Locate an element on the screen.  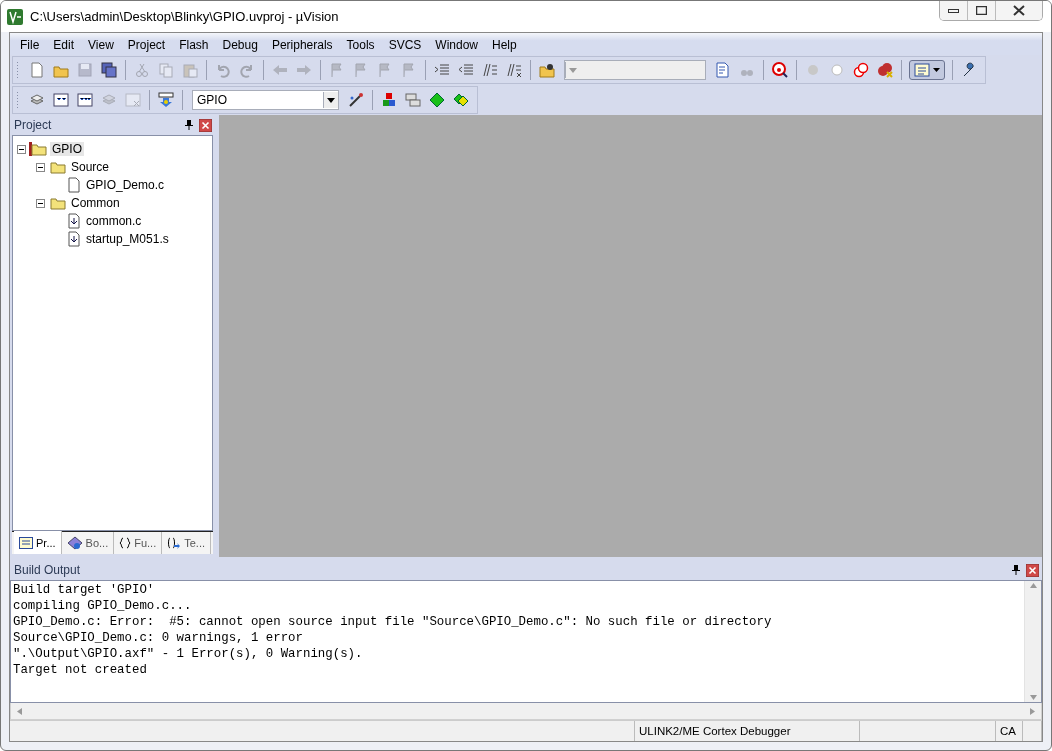
app-icon is located at coordinates (15, 16).